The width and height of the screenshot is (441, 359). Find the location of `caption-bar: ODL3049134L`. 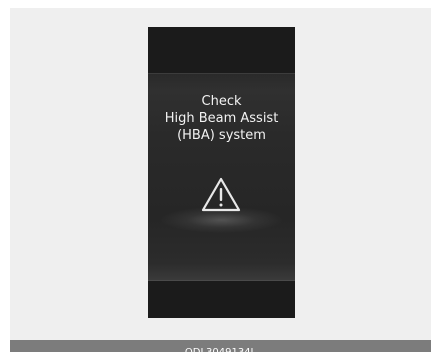

caption-bar: ODL3049134L is located at coordinates (220, 349).